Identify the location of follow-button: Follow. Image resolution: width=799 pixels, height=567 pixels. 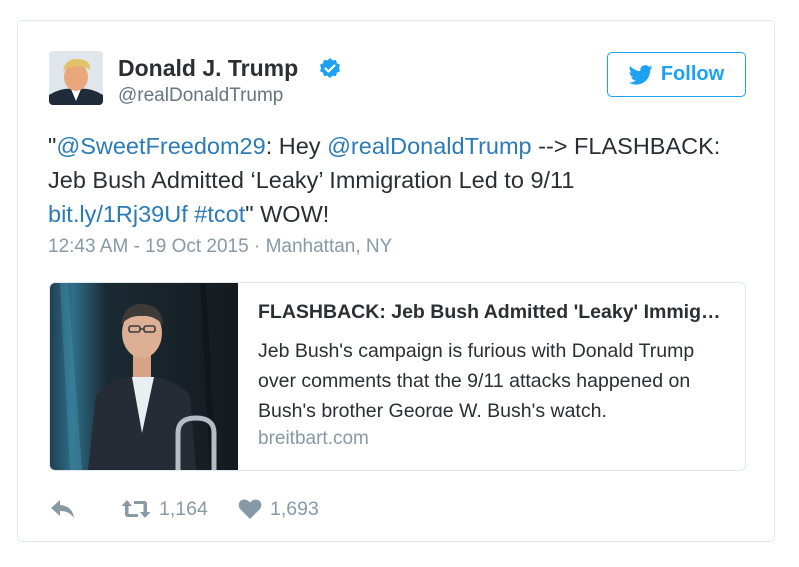
(676, 74).